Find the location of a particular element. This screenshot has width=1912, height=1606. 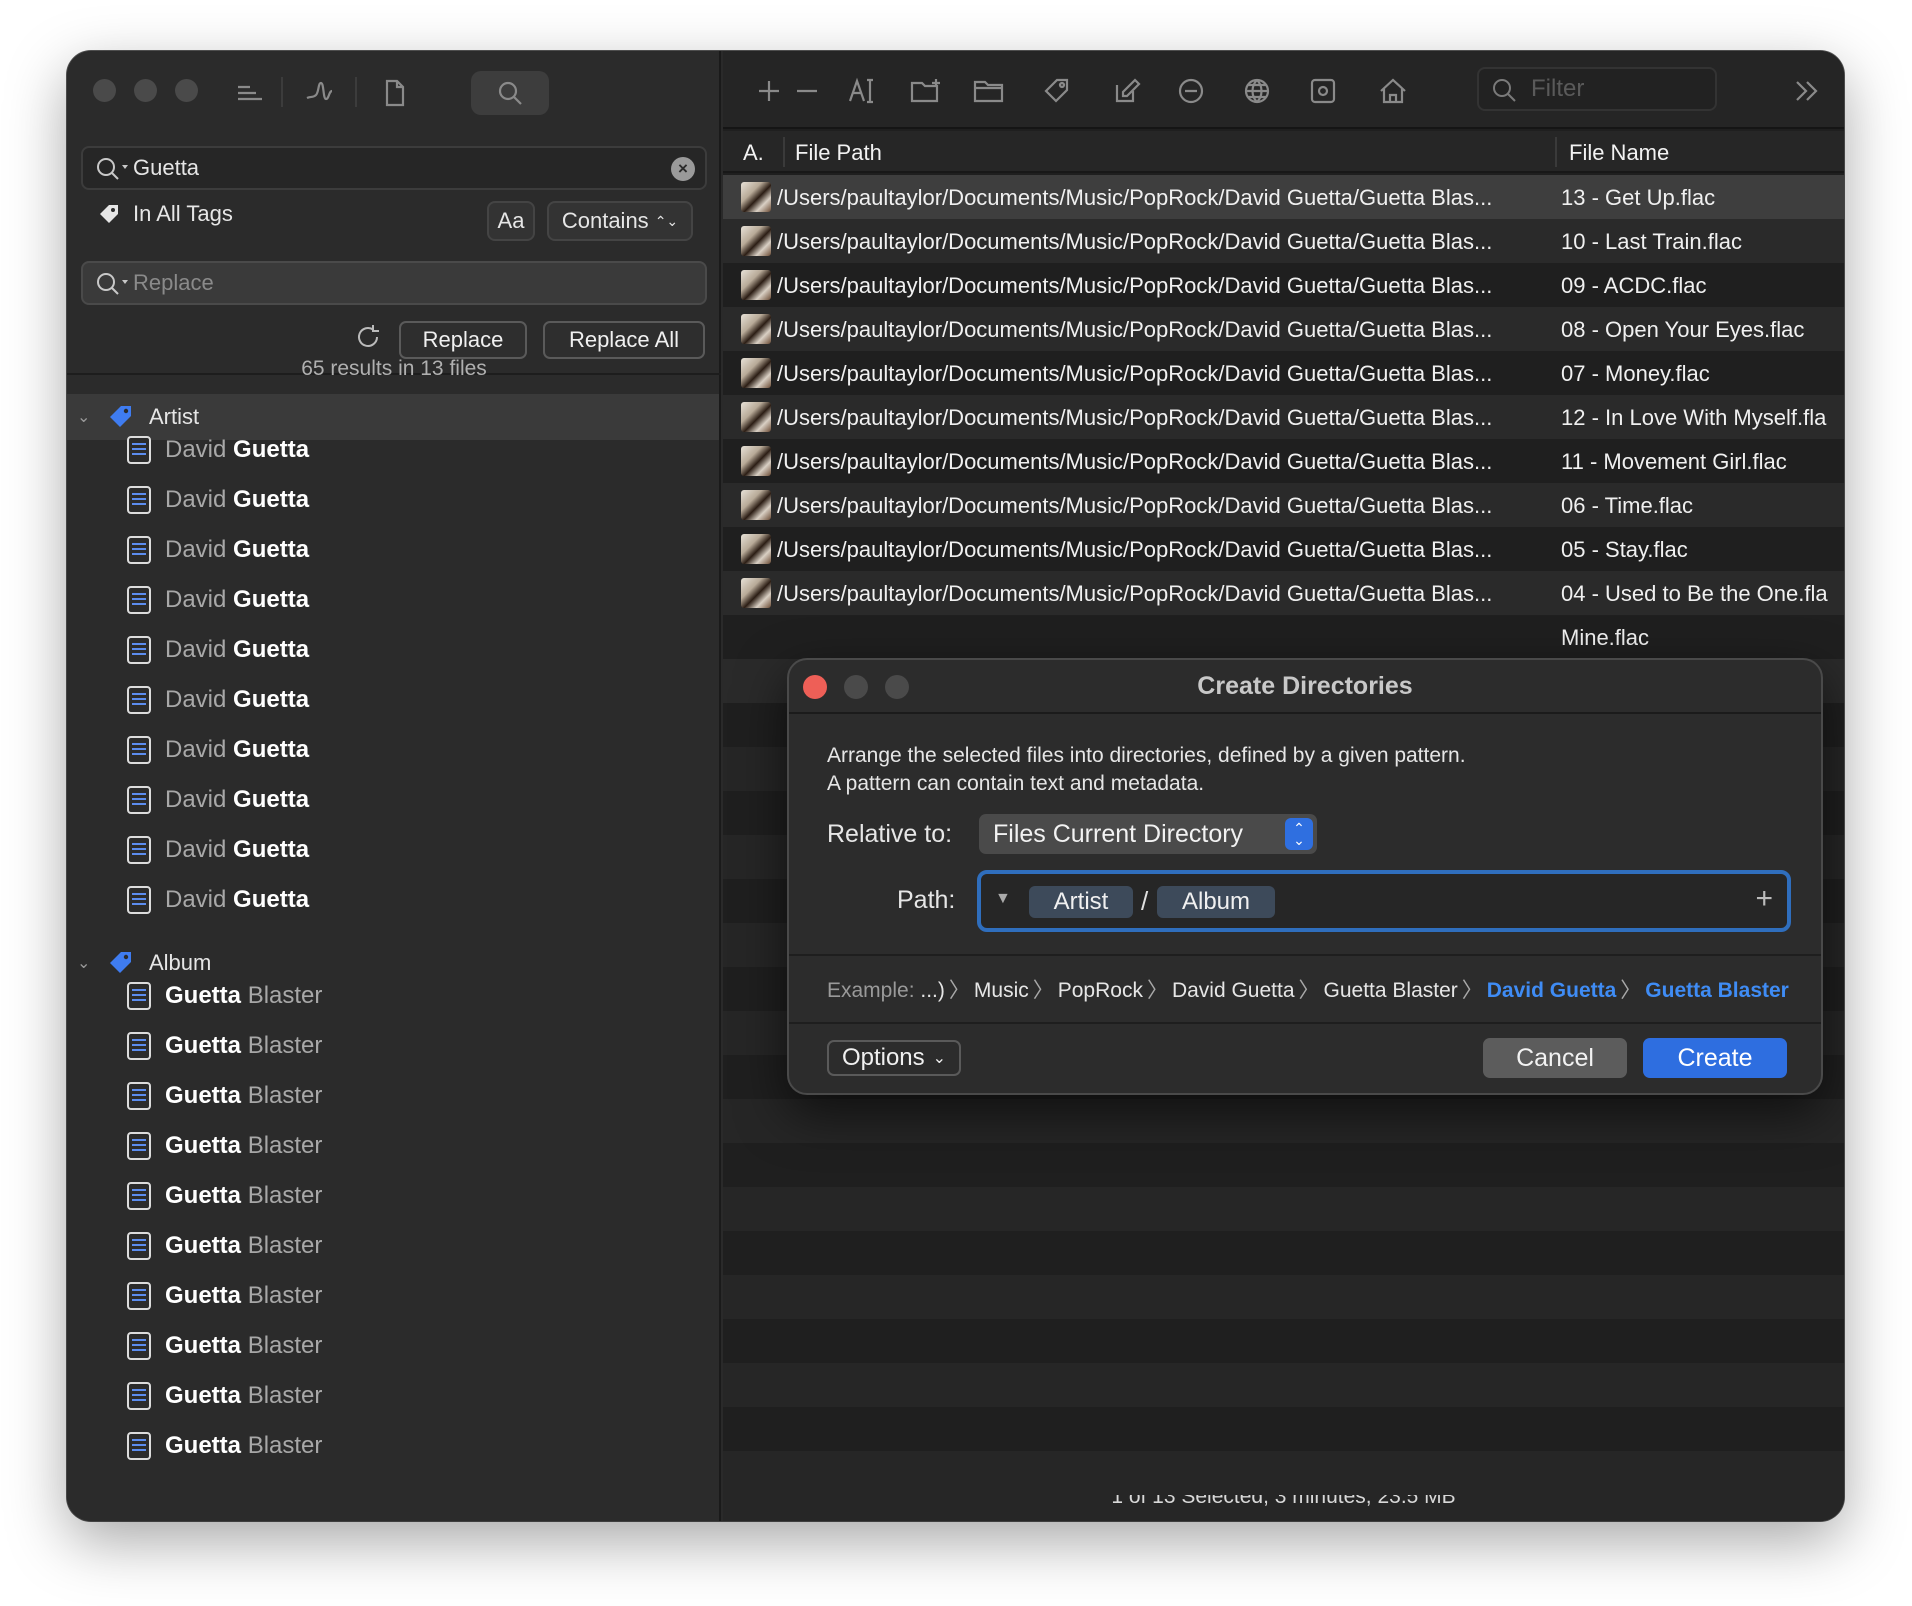

zoom-window-button is located at coordinates (186, 90).